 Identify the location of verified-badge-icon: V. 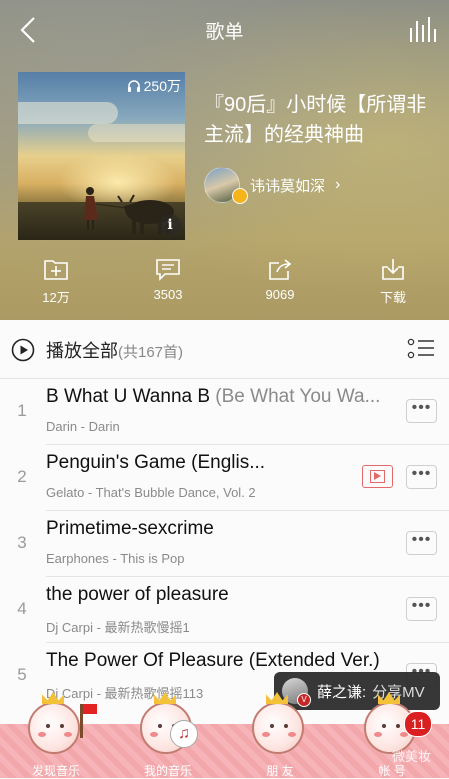
(304, 700).